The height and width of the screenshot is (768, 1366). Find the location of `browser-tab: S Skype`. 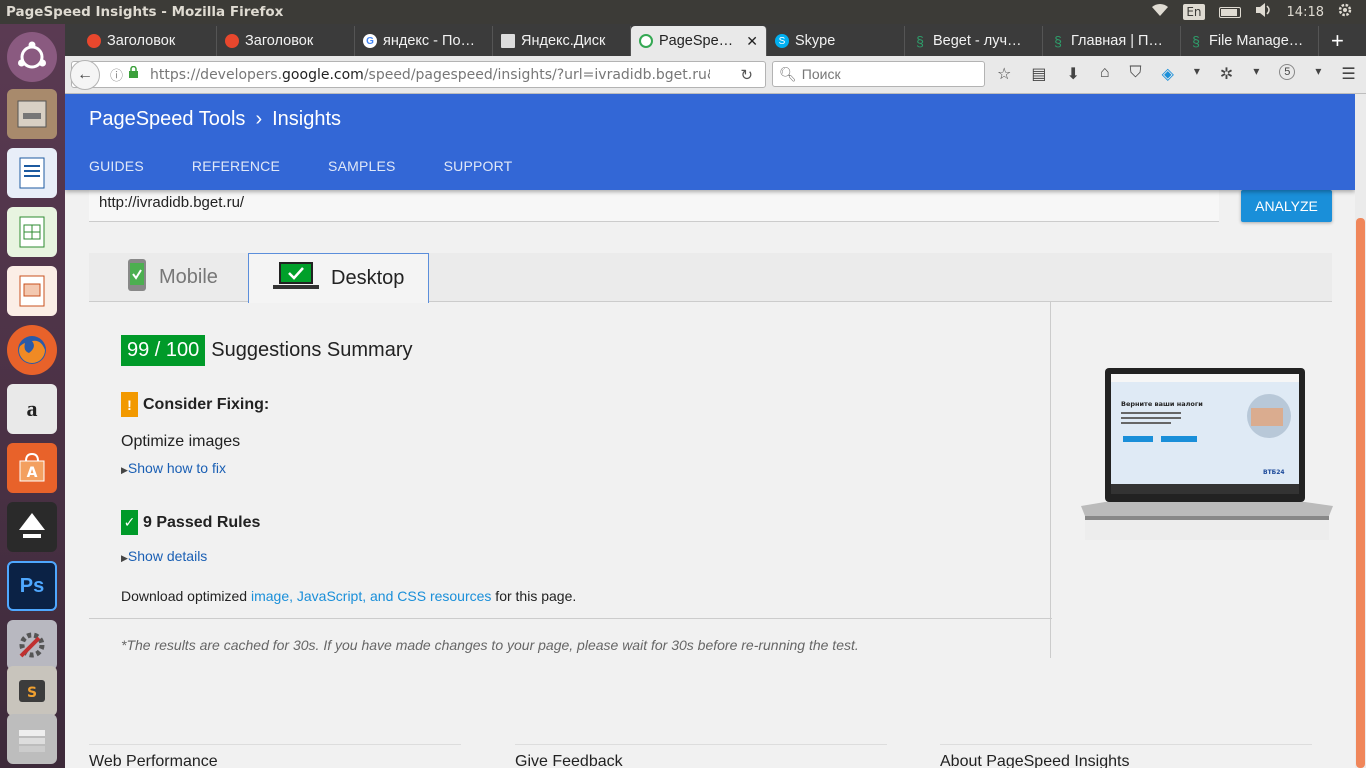

browser-tab: S Skype is located at coordinates (836, 41).